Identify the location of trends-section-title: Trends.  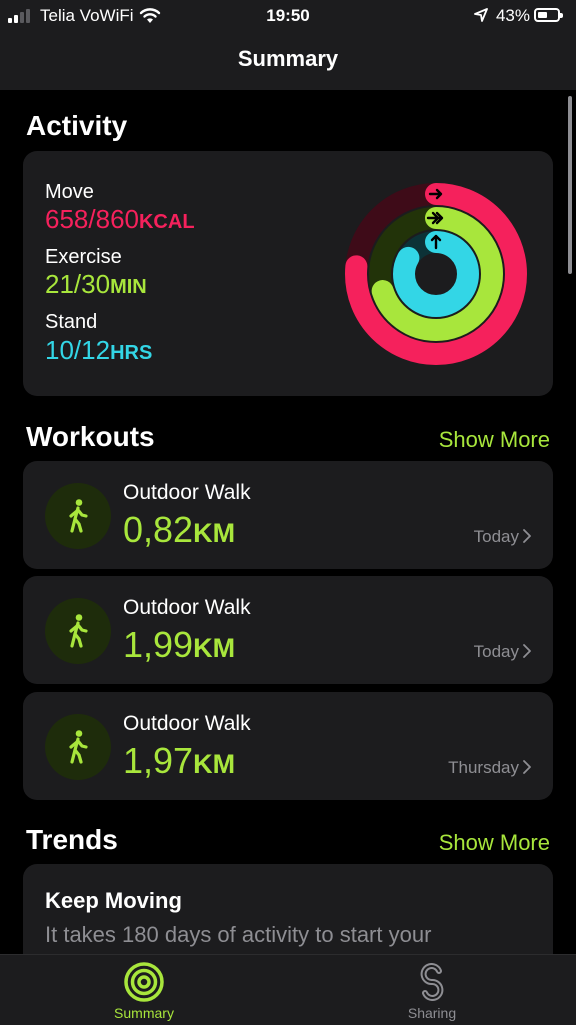
(72, 839).